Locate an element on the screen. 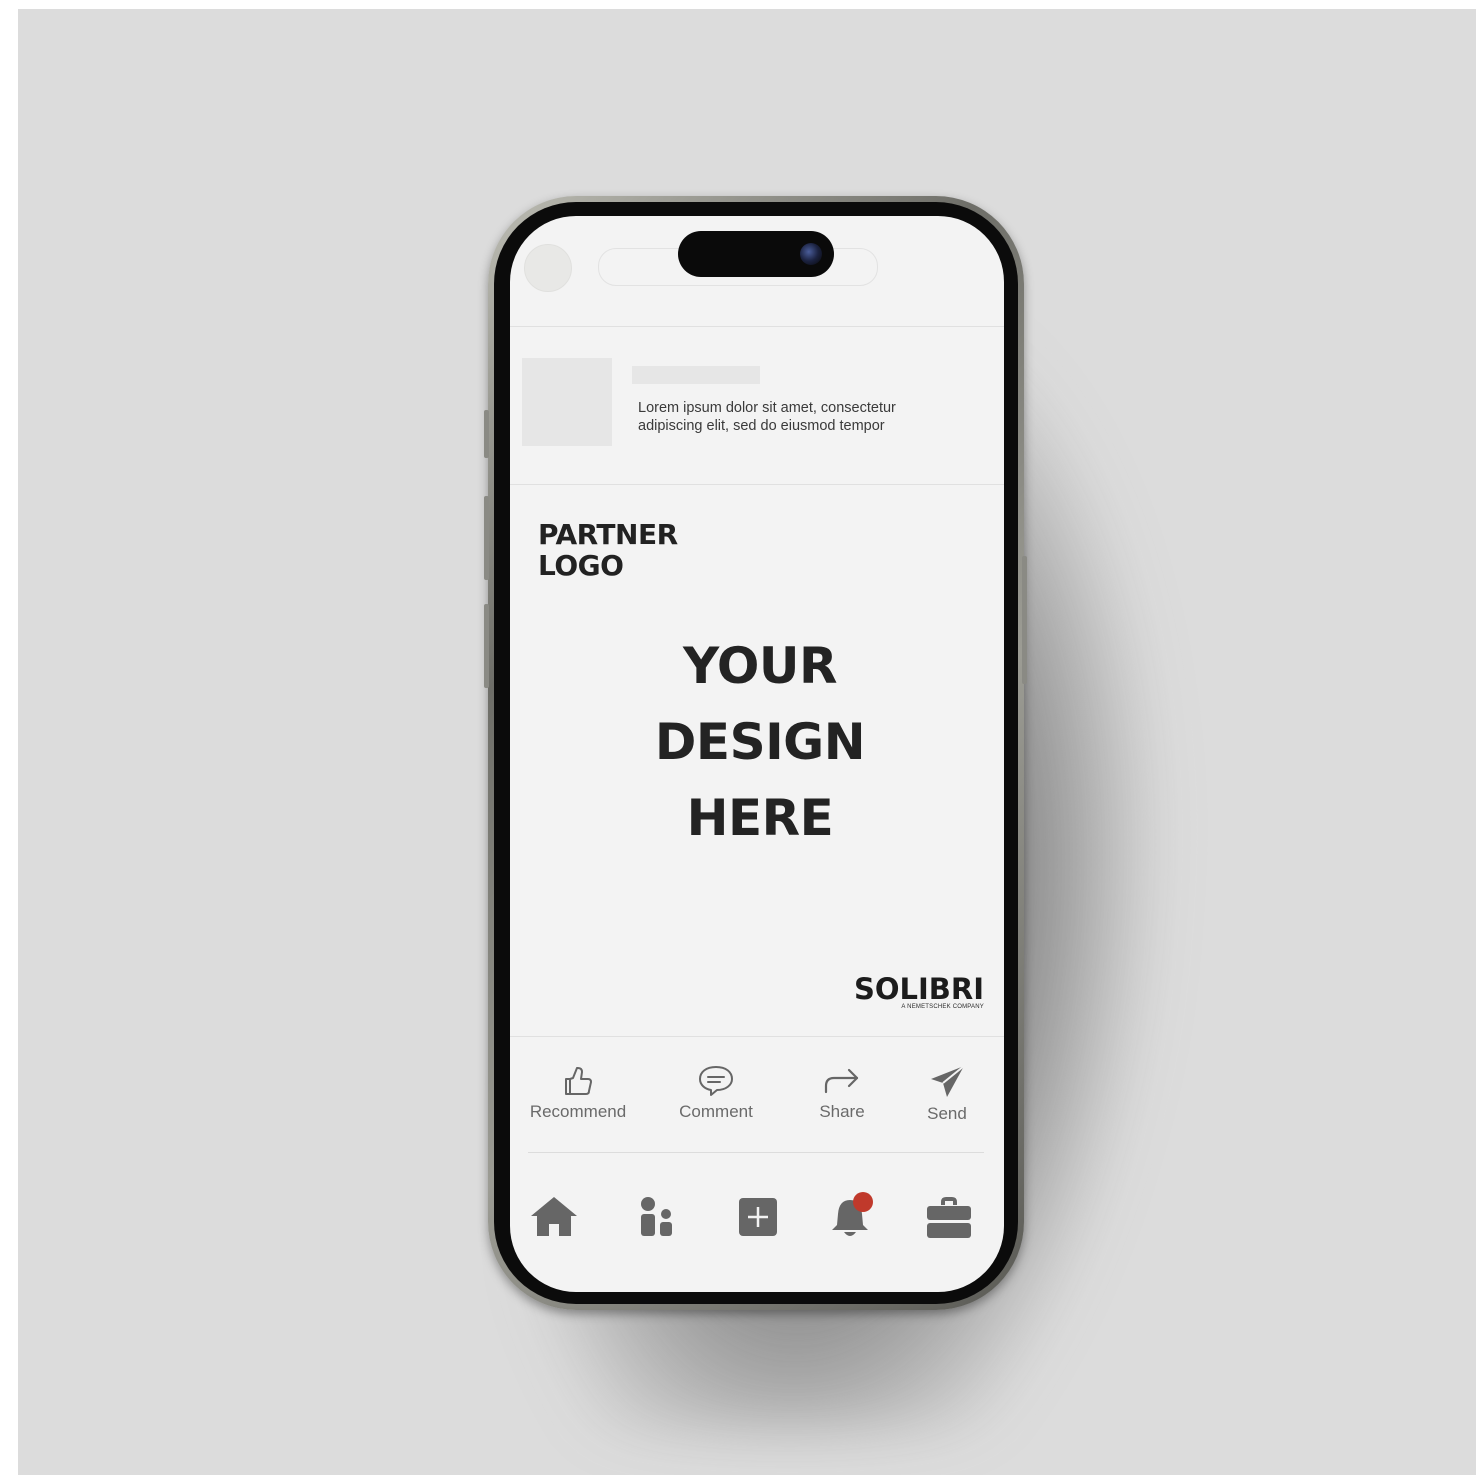 This screenshot has width=1476, height=1475. recommend-label: Recommend is located at coordinates (578, 1111).